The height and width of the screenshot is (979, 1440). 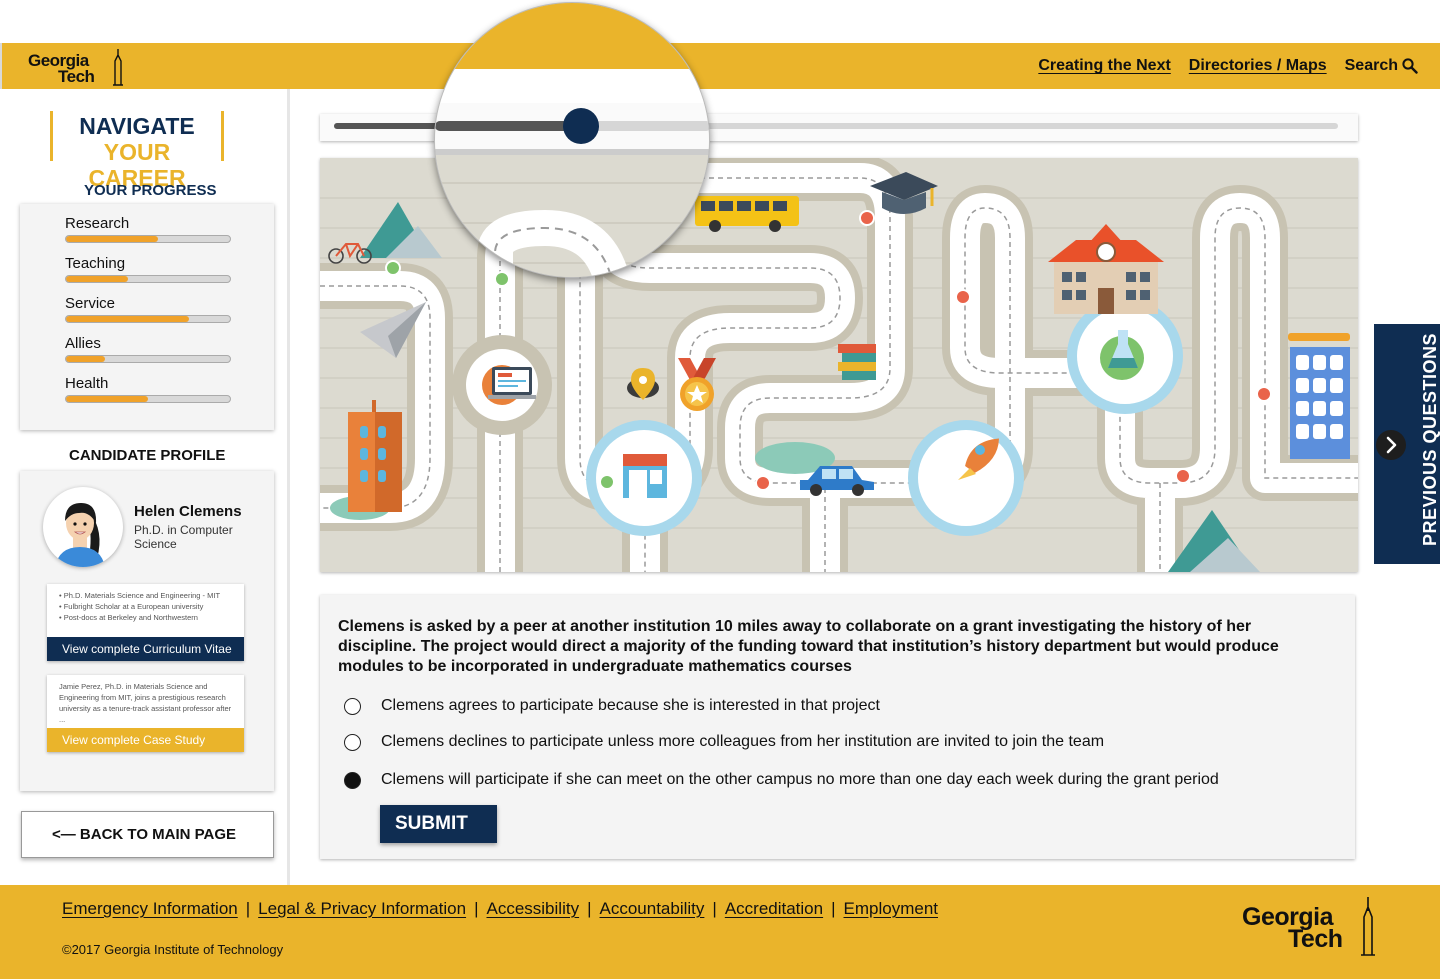 I want to click on footer-link-emergency: Emergency Information, so click(x=150, y=909).